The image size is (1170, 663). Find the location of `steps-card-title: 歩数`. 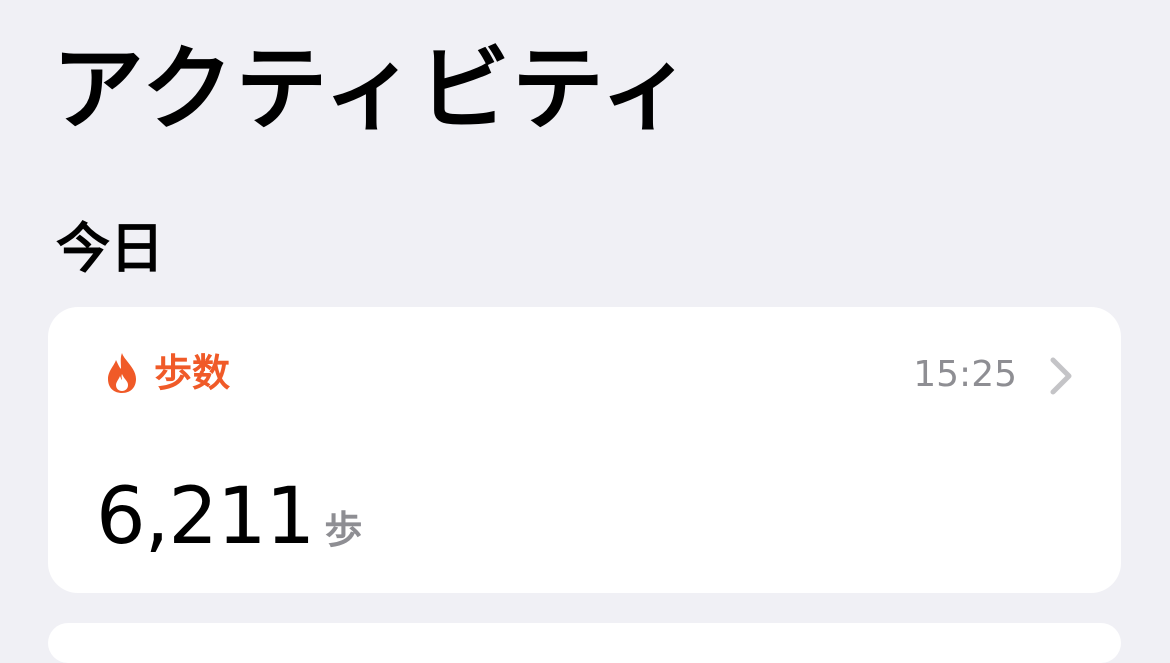

steps-card-title: 歩数 is located at coordinates (192, 373).